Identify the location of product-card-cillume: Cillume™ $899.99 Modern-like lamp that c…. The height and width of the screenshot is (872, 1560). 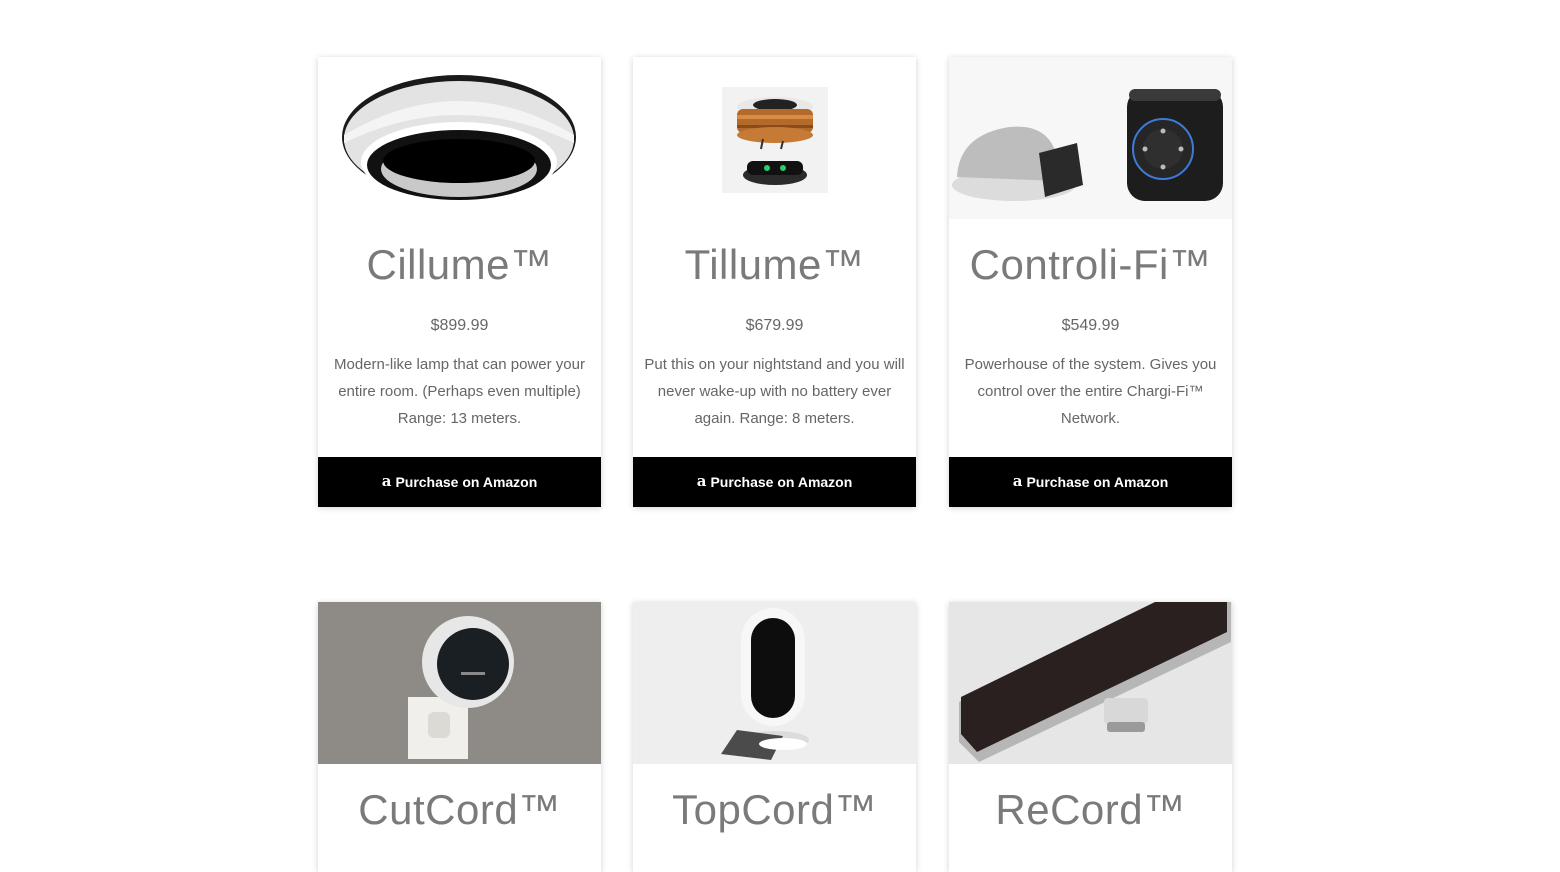
(459, 282).